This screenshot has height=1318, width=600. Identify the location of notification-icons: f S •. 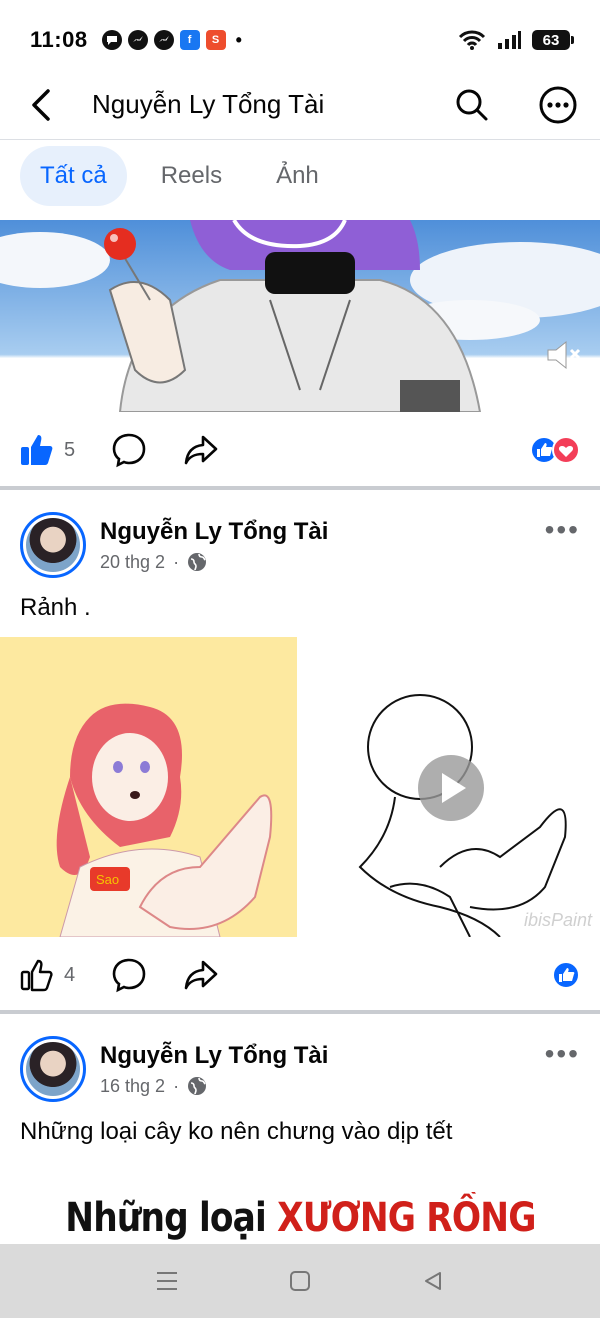
(171, 40).